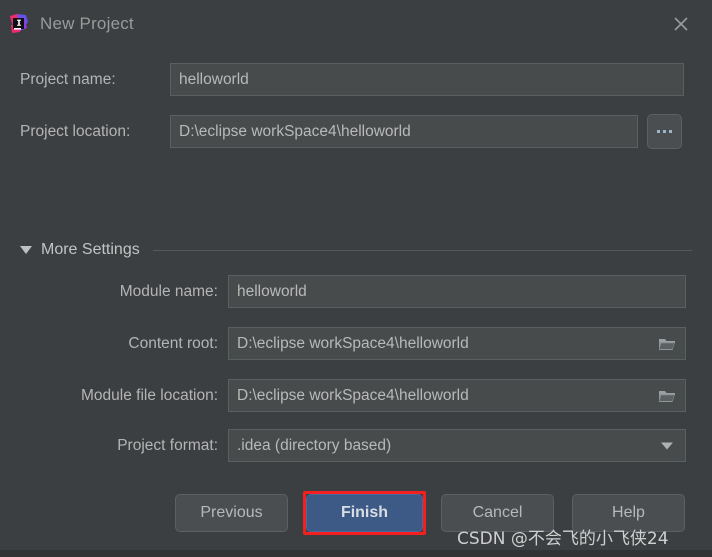 Image resolution: width=712 pixels, height=557 pixels. I want to click on module-file-location-label: Module file location:, so click(149, 395).